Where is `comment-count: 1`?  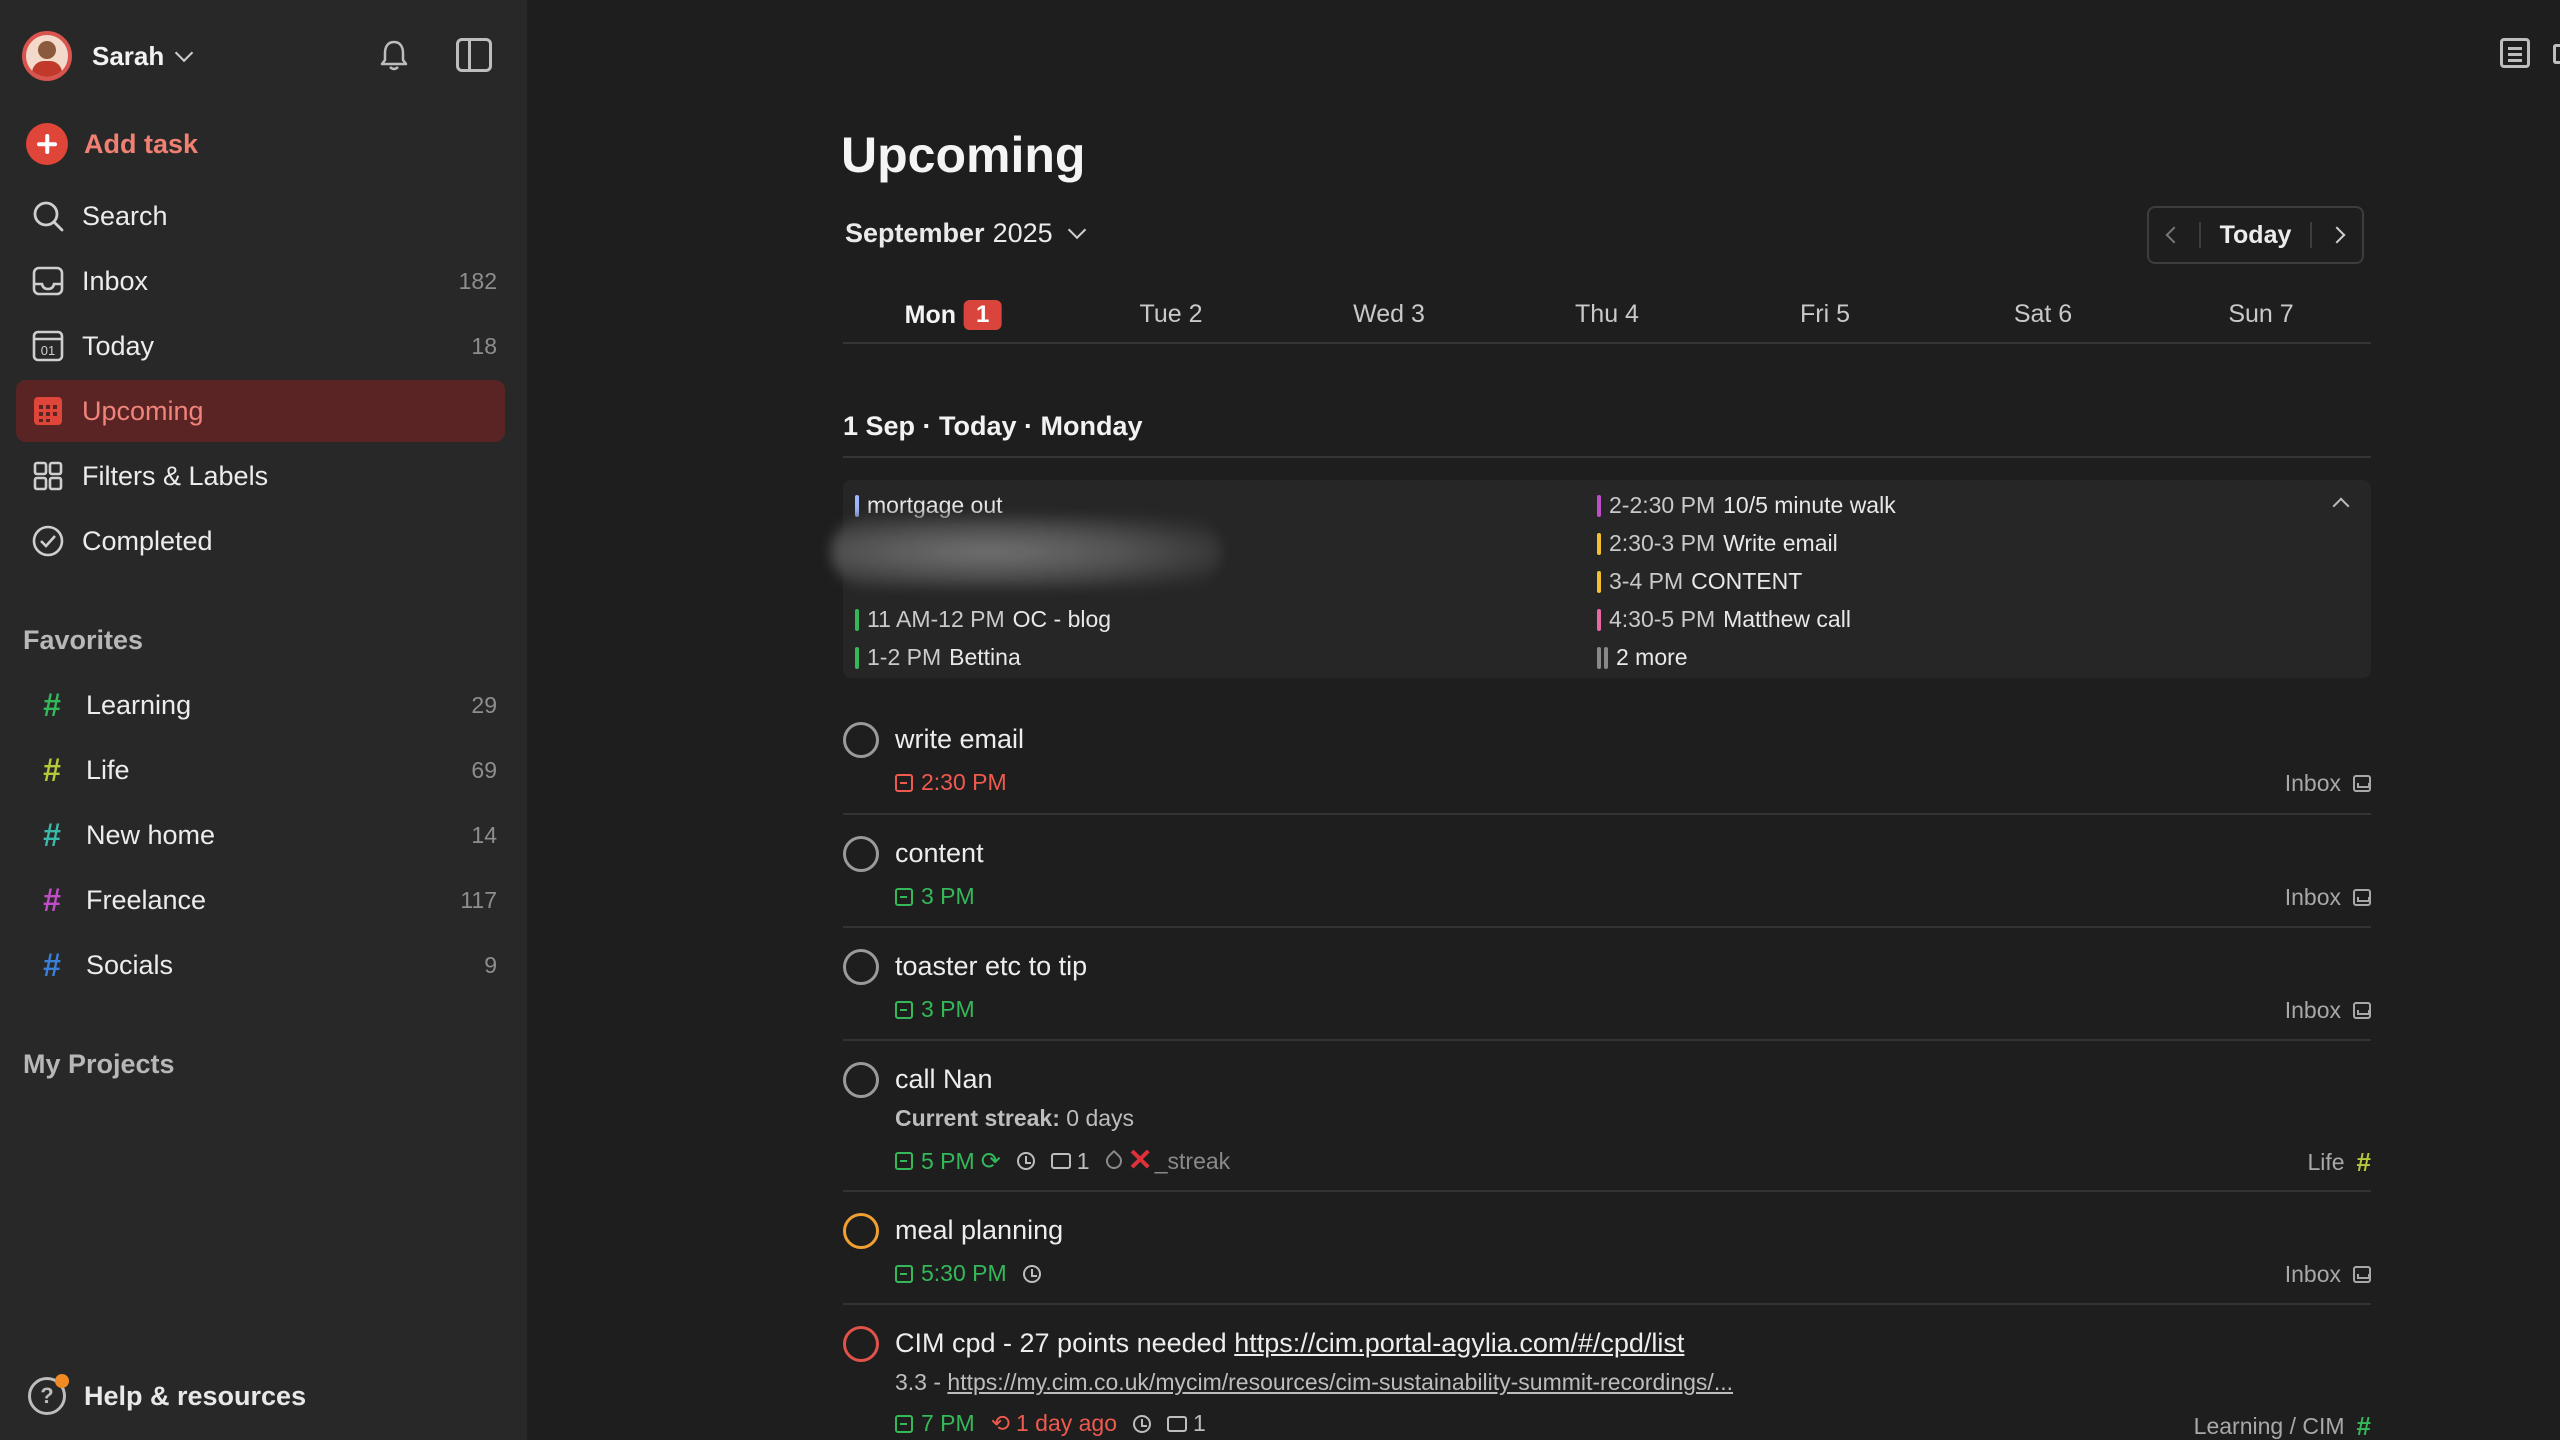 comment-count: 1 is located at coordinates (1186, 1423).